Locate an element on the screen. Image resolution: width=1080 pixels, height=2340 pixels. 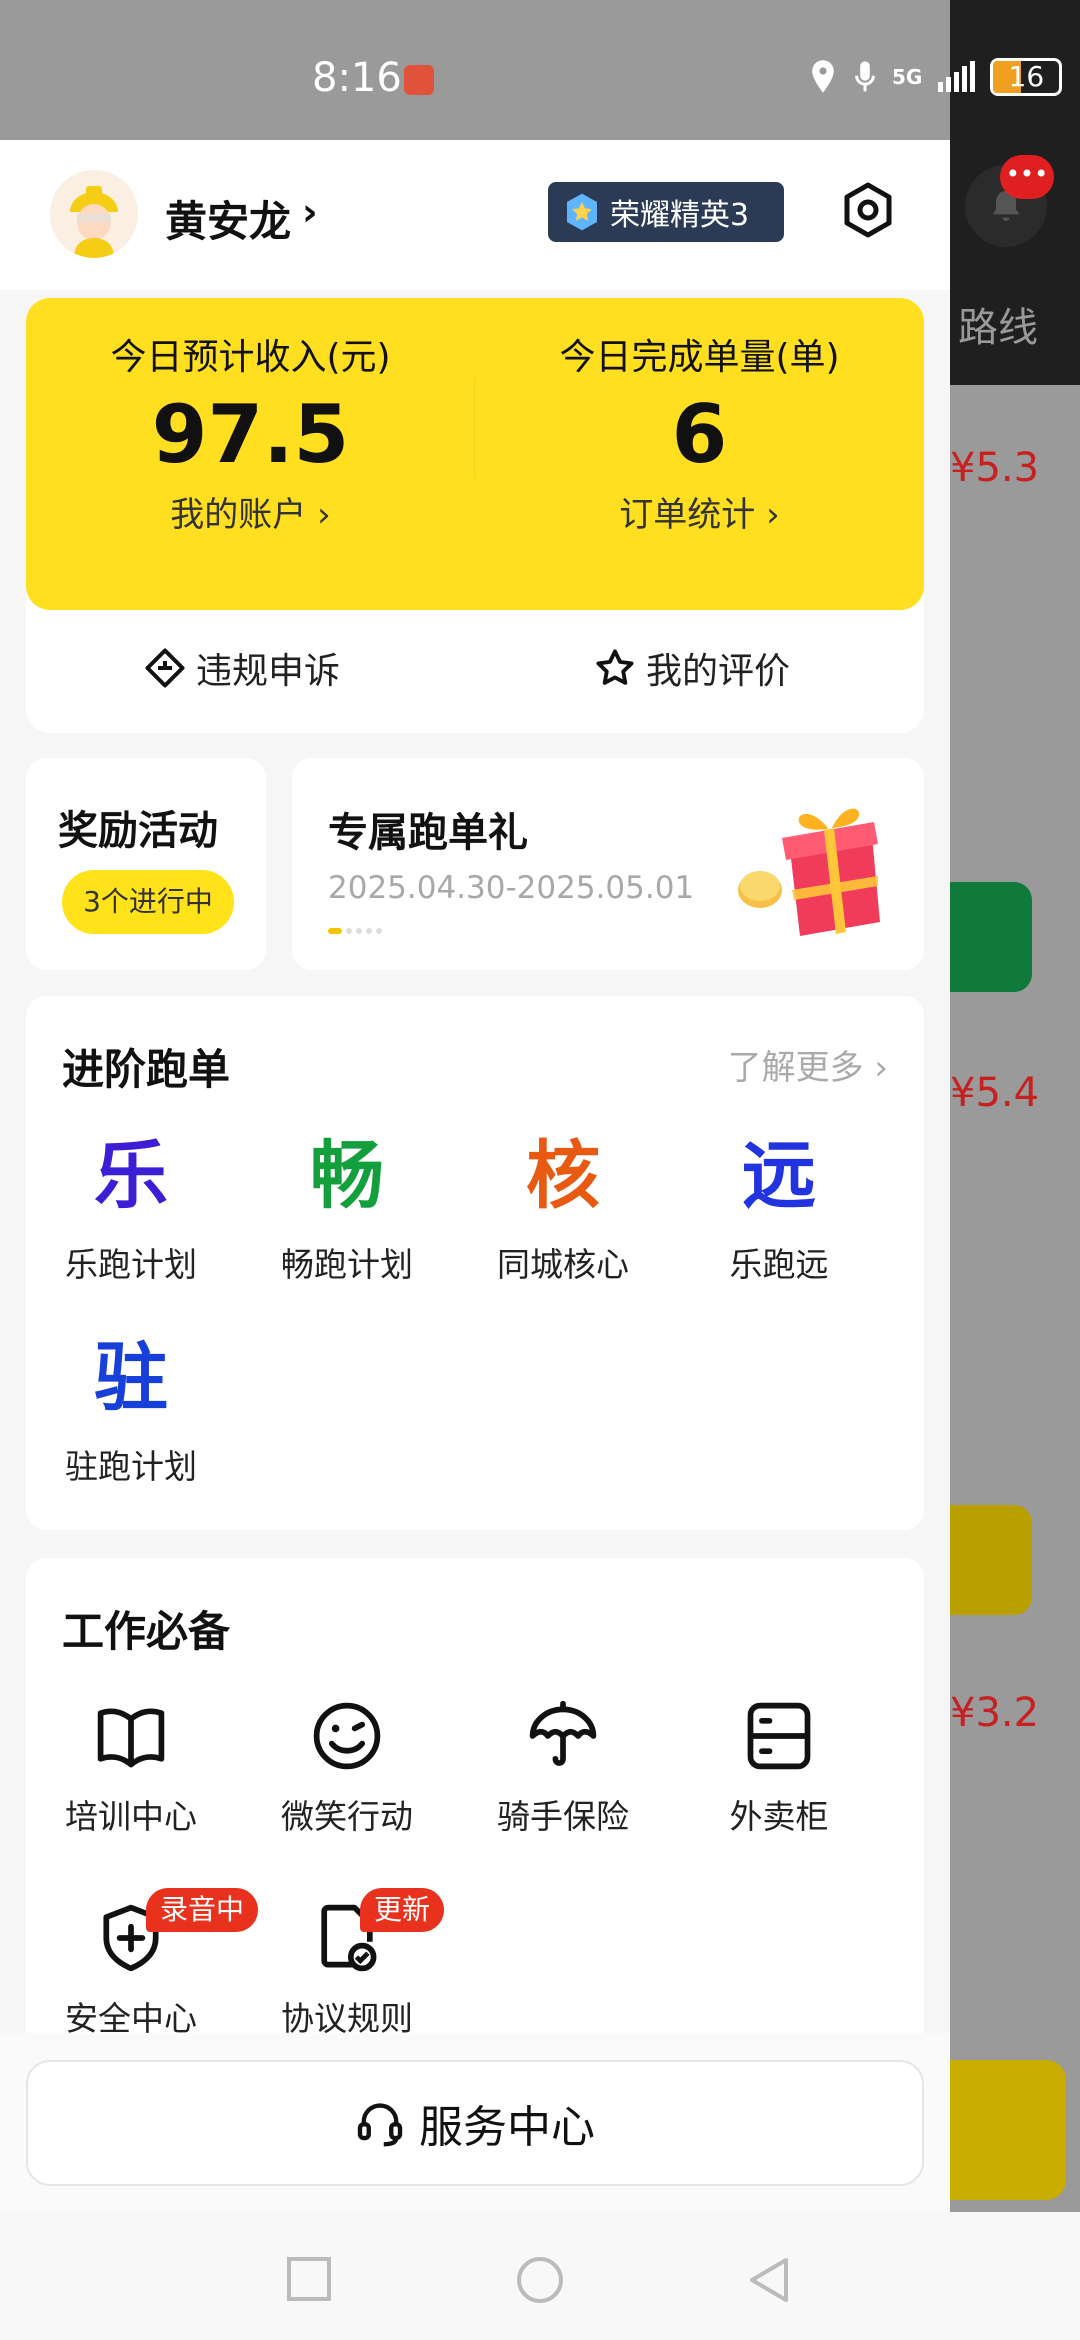
settings-gear-icon is located at coordinates (868, 210).